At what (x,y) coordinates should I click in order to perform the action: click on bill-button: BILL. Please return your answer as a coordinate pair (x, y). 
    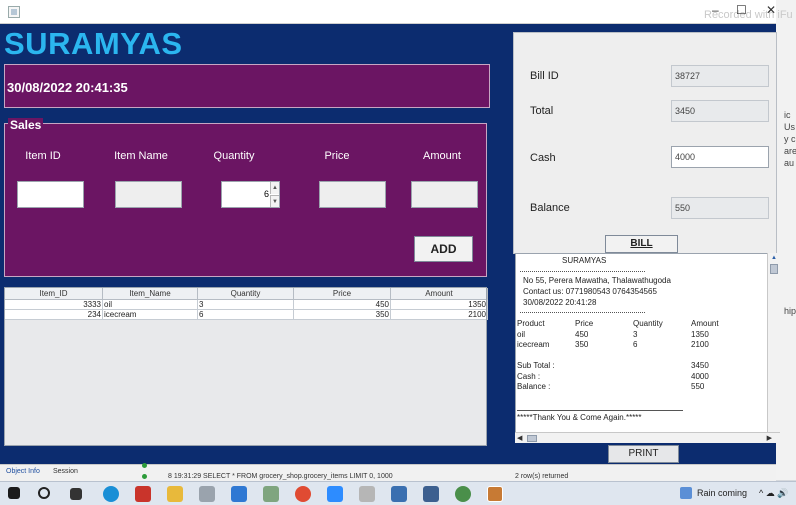
    Looking at the image, I should click on (641, 244).